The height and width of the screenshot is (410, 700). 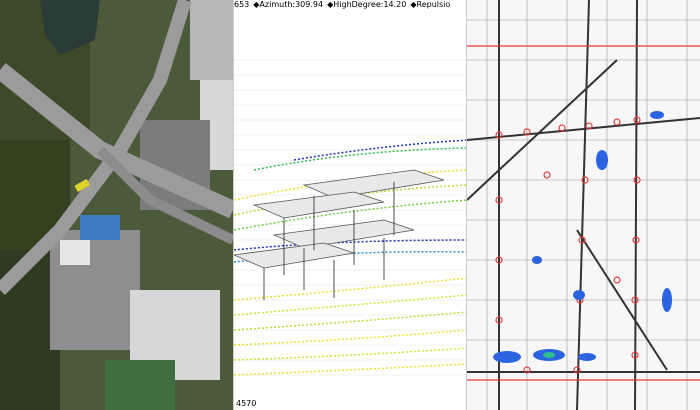 What do you see at coordinates (602, 160) in the screenshot?
I see `high-wind-patch` at bounding box center [602, 160].